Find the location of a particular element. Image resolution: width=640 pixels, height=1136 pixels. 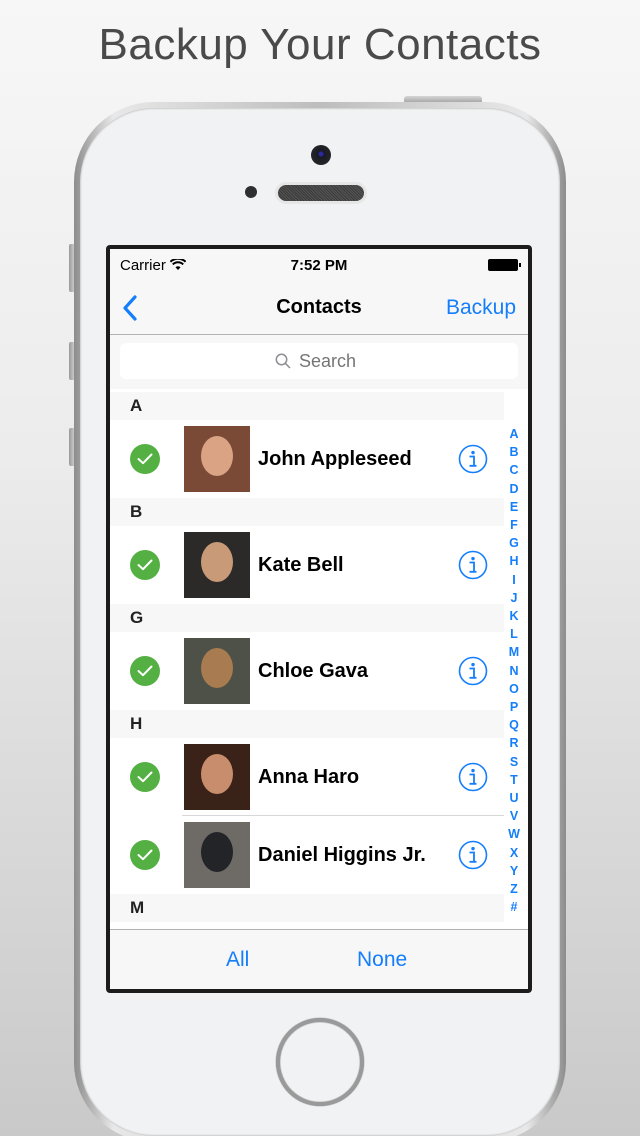

index-letter: E is located at coordinates (514, 507).